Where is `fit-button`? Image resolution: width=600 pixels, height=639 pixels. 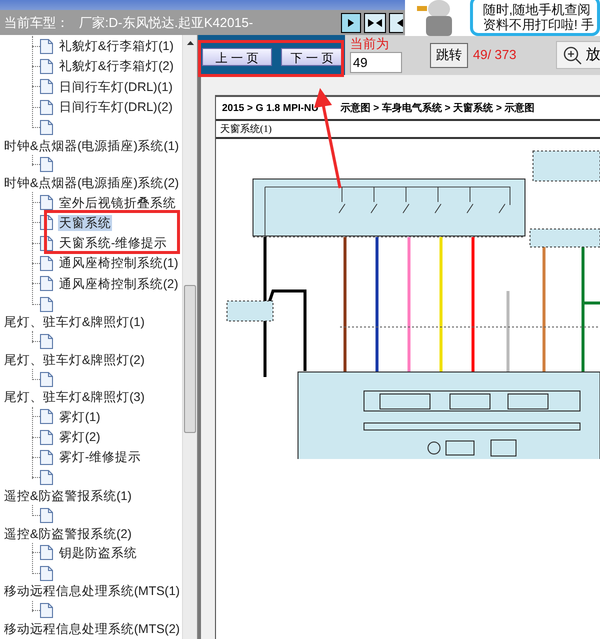
fit-button is located at coordinates (375, 22).